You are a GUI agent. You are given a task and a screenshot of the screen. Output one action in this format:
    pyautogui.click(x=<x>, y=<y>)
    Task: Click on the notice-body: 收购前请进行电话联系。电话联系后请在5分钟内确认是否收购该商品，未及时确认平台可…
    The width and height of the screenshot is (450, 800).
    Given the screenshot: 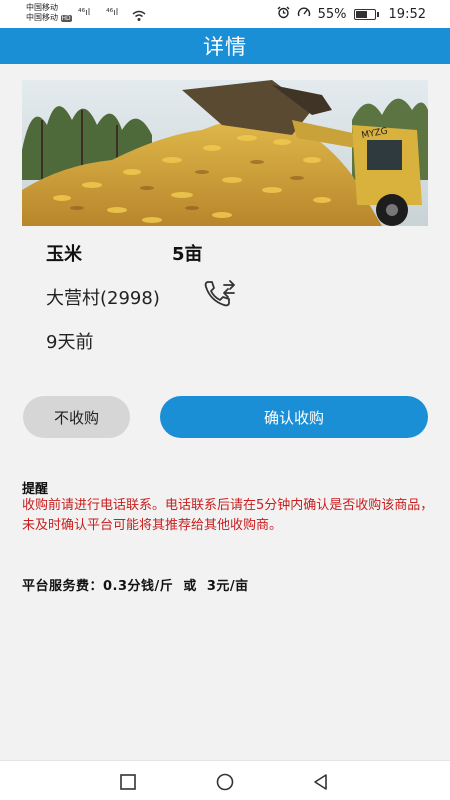 What is the action you would take?
    pyautogui.click(x=228, y=515)
    